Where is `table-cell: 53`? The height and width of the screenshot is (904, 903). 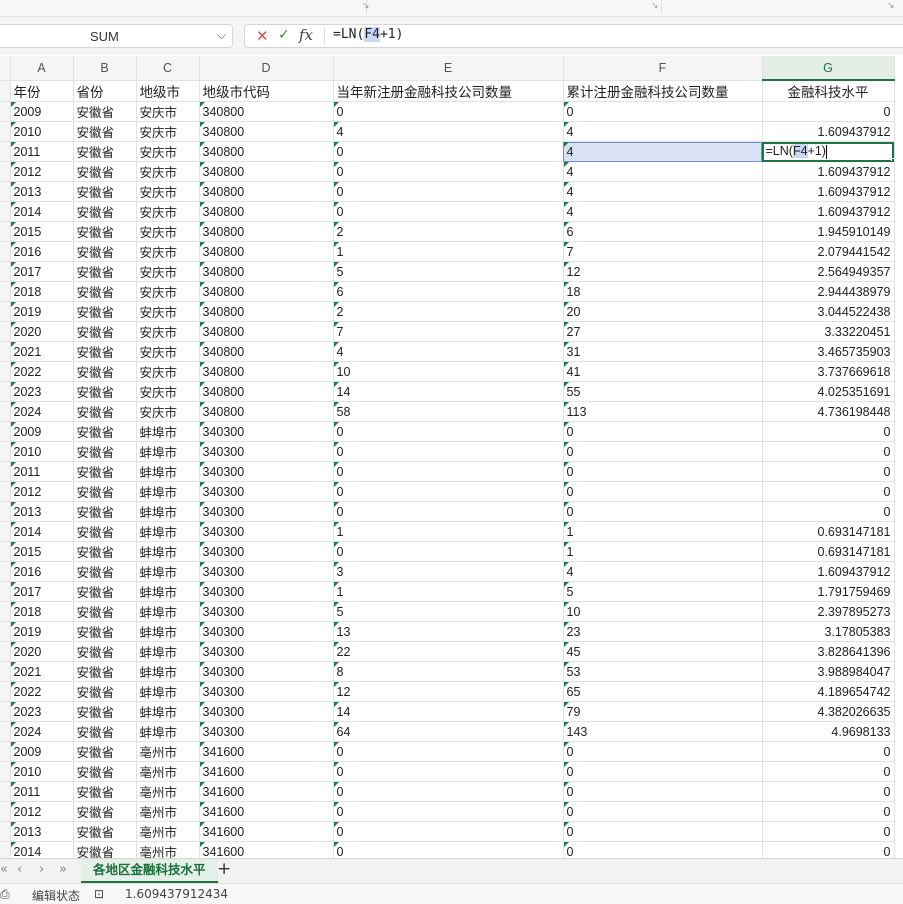 table-cell: 53 is located at coordinates (663, 671).